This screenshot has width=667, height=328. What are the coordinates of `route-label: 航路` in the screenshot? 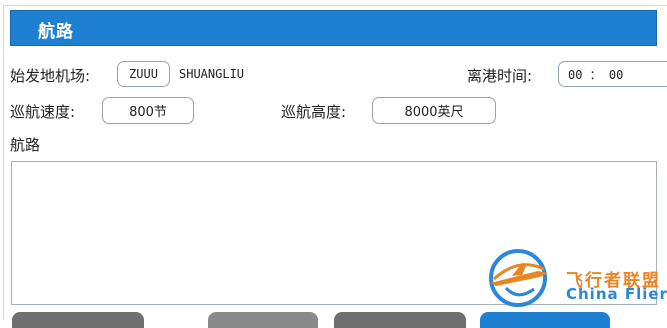 It's located at (25, 145).